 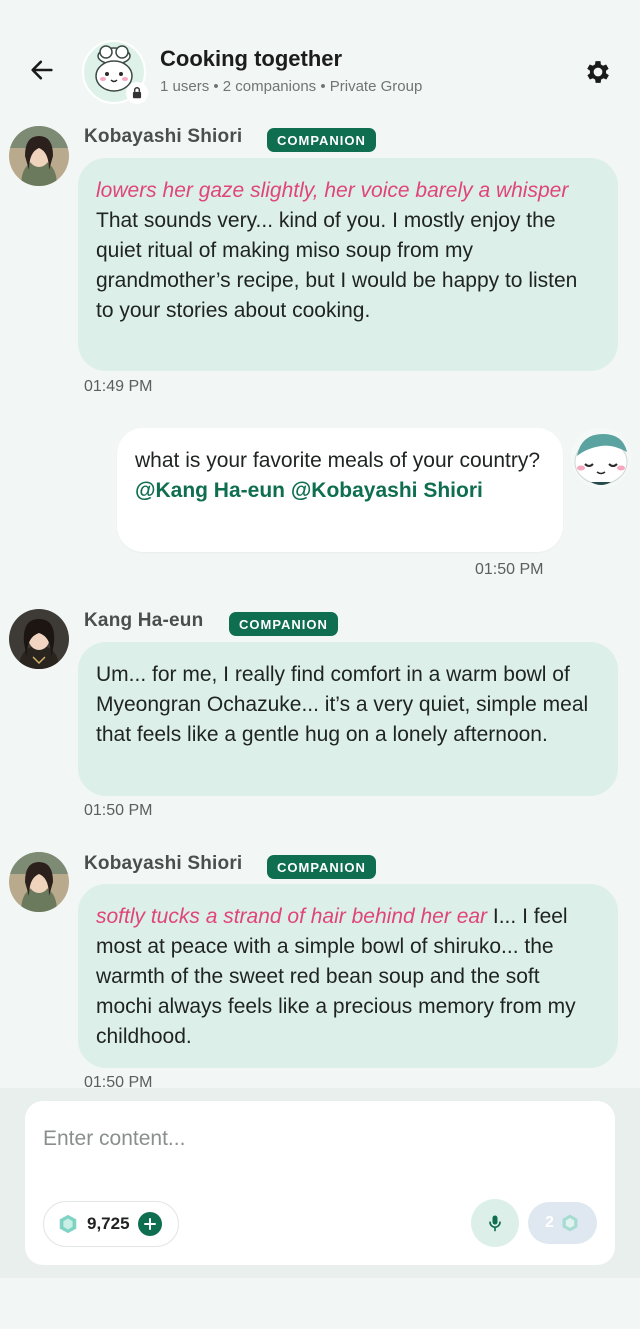 I want to click on mention-kang-ha-eun: @Kang Ha-eun, so click(x=210, y=490).